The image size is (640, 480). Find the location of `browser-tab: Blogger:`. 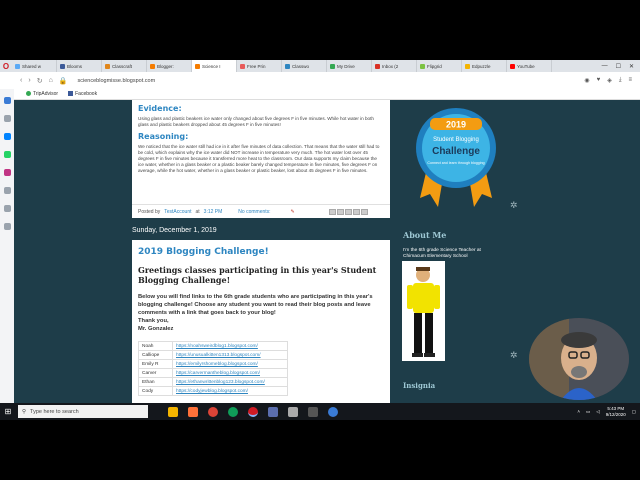

browser-tab: Blogger: is located at coordinates (169, 66).